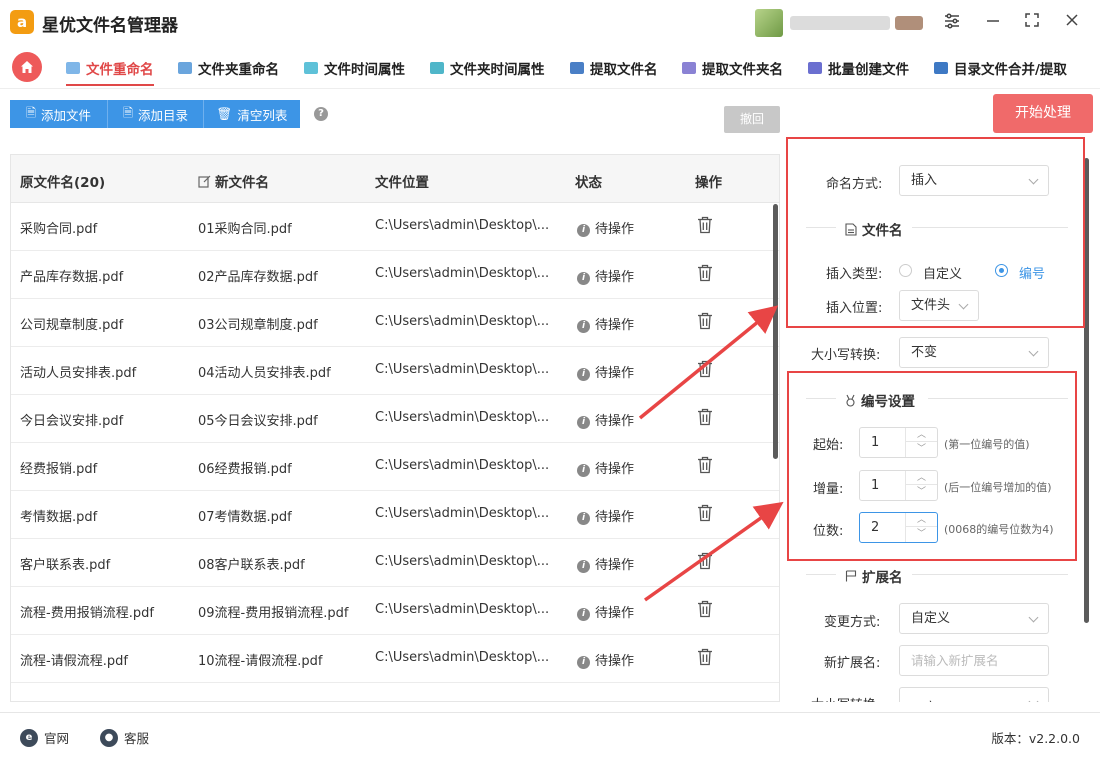 The image size is (1100, 760). What do you see at coordinates (364, 70) in the screenshot?
I see `tab-label: 文件时间属性` at bounding box center [364, 70].